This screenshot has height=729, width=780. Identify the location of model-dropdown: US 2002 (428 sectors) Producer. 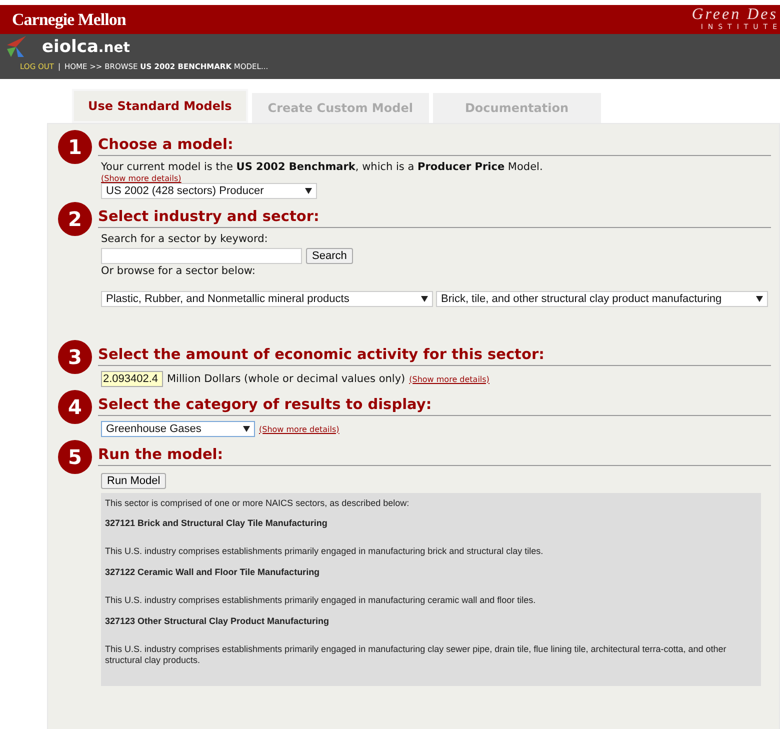
(209, 191).